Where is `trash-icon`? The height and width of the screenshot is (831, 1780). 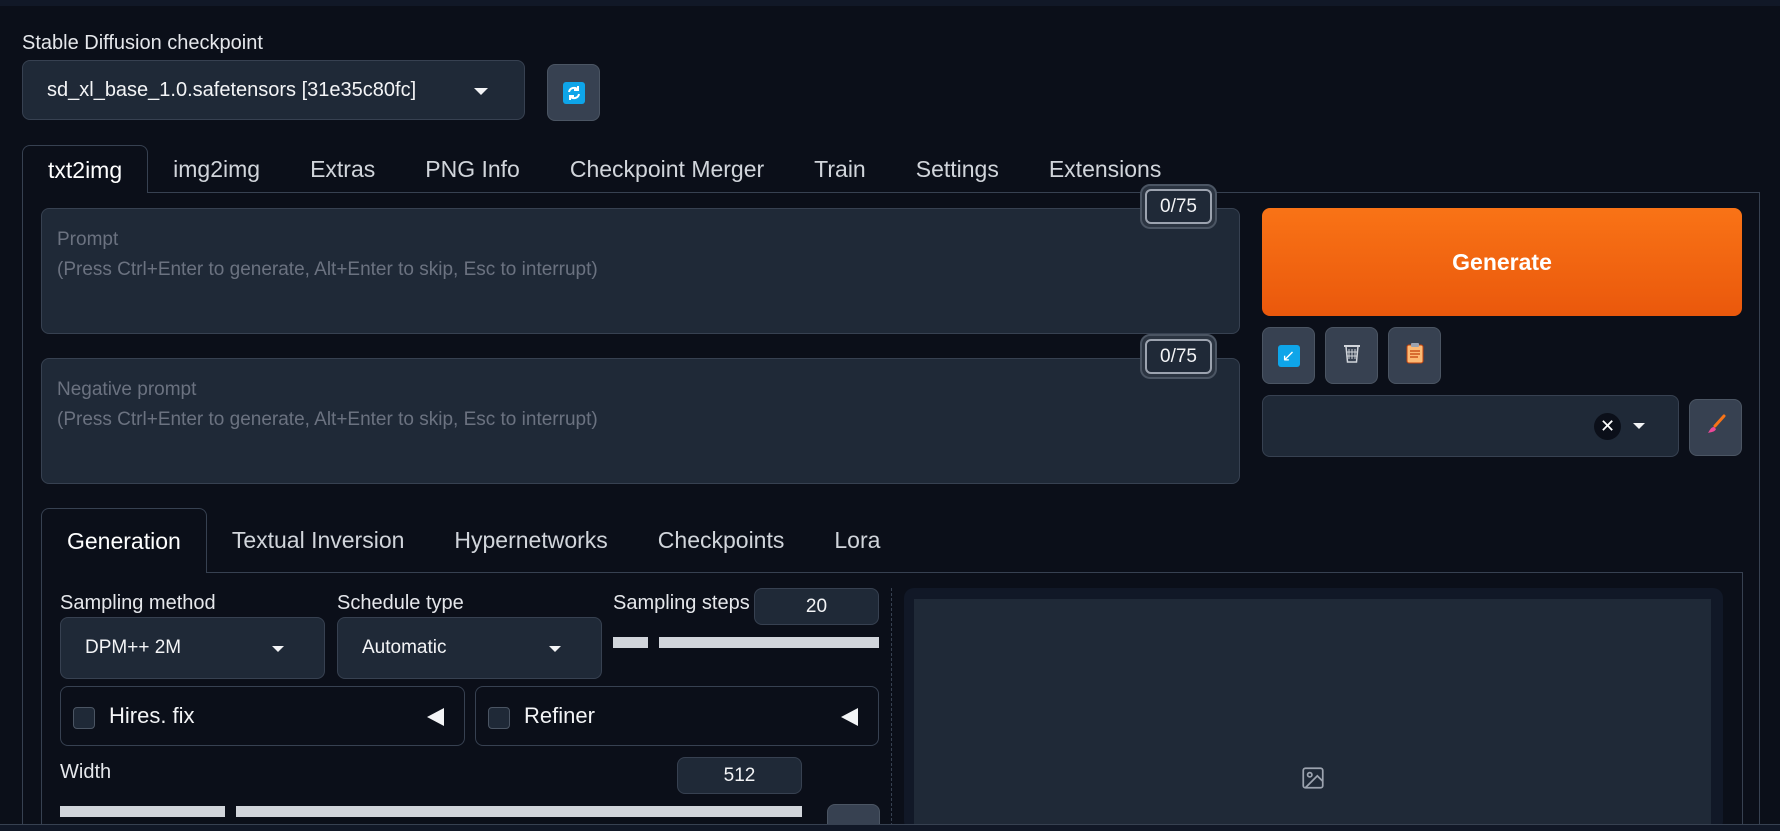
trash-icon is located at coordinates (1352, 355).